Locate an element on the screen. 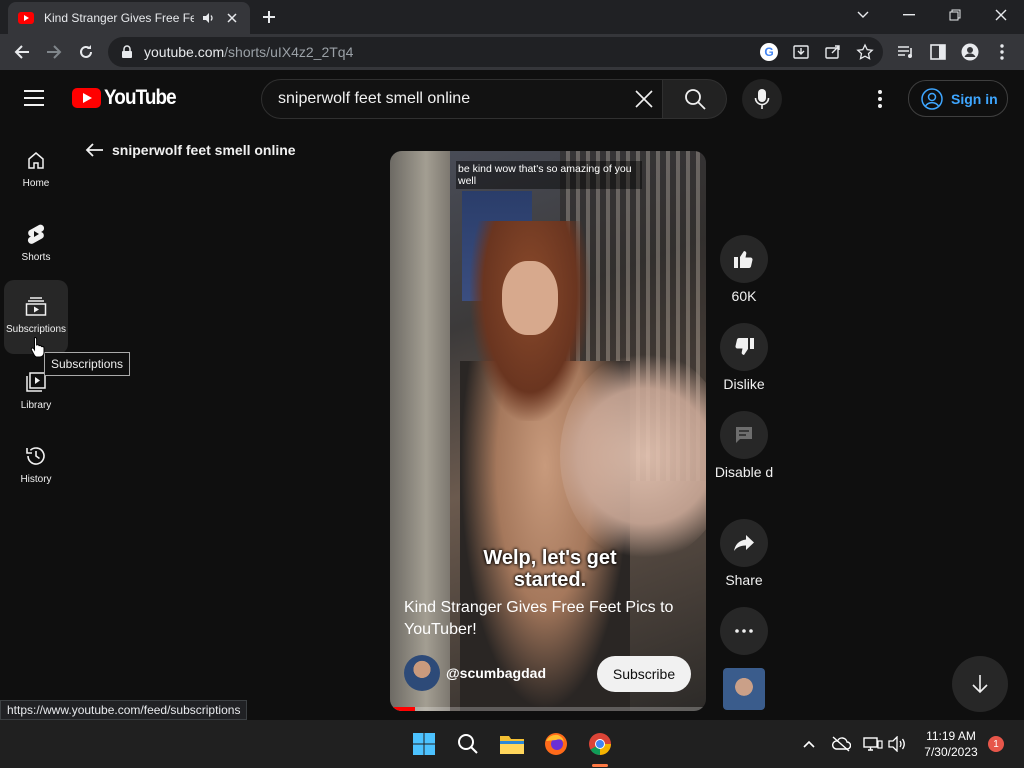 The width and height of the screenshot is (1024, 768). progress-fill is located at coordinates (403, 709).